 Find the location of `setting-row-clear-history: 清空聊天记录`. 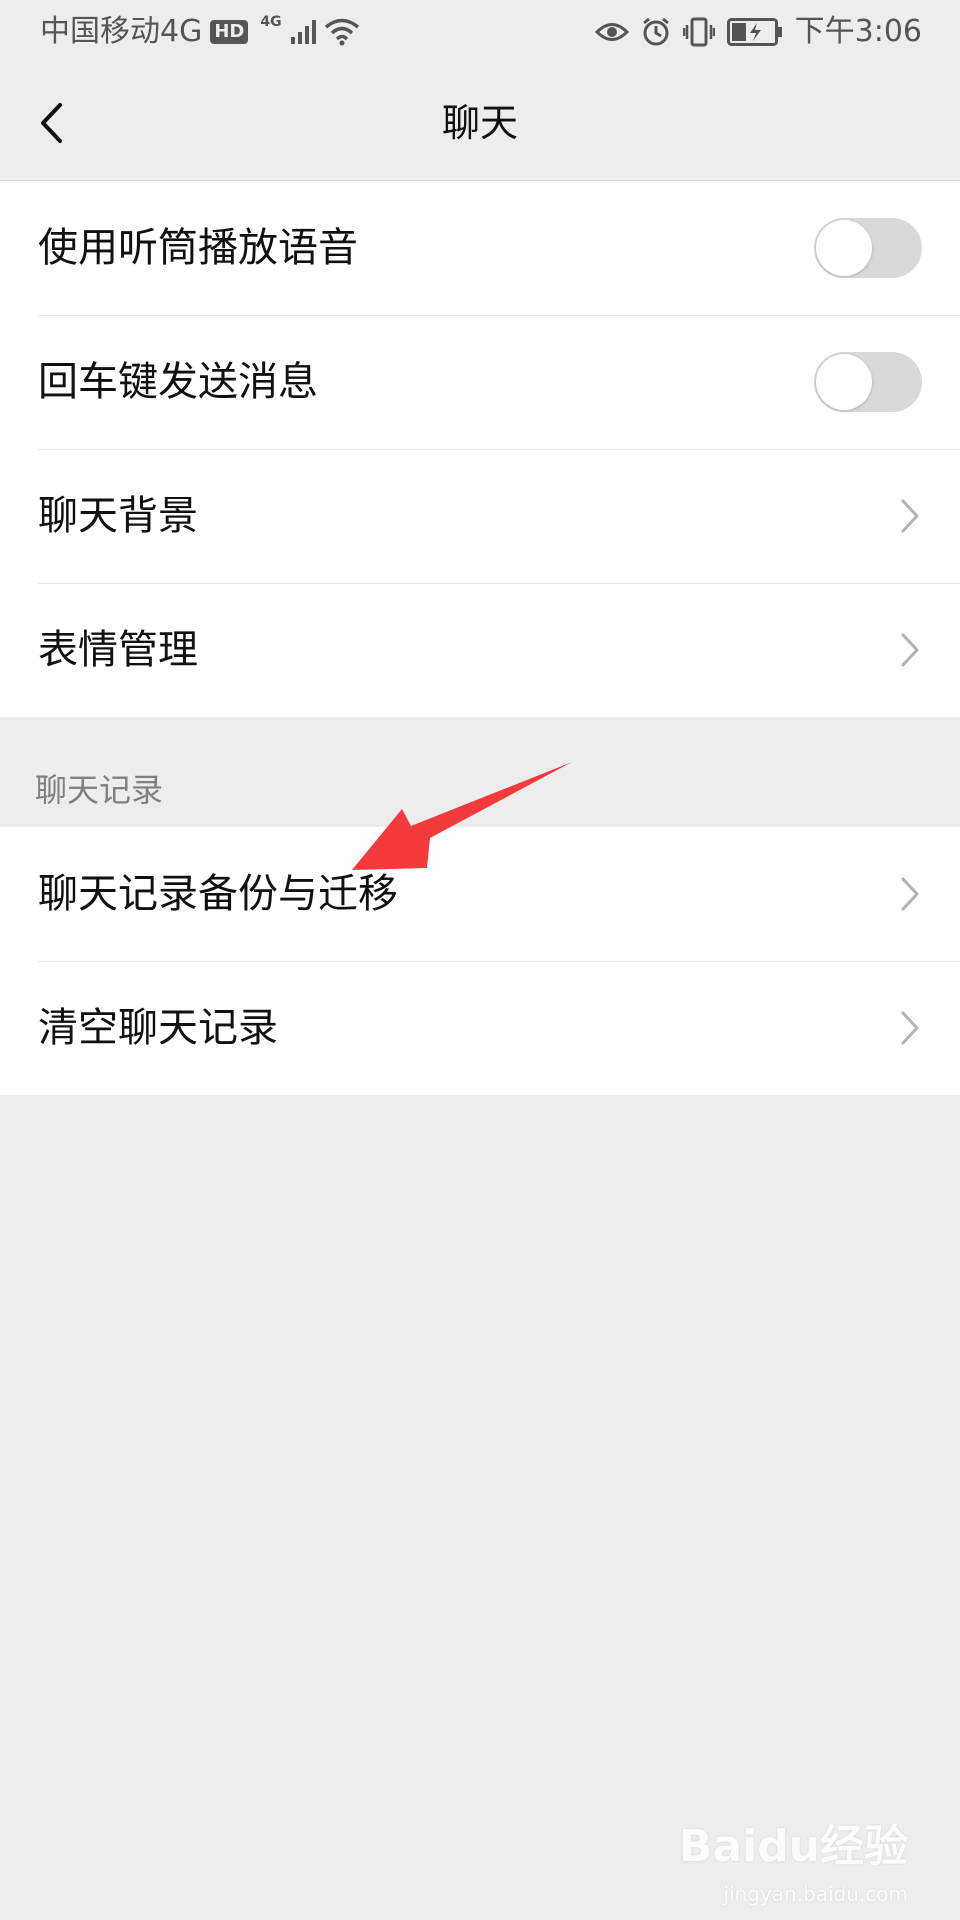

setting-row-clear-history: 清空聊天记录 is located at coordinates (480, 1028).